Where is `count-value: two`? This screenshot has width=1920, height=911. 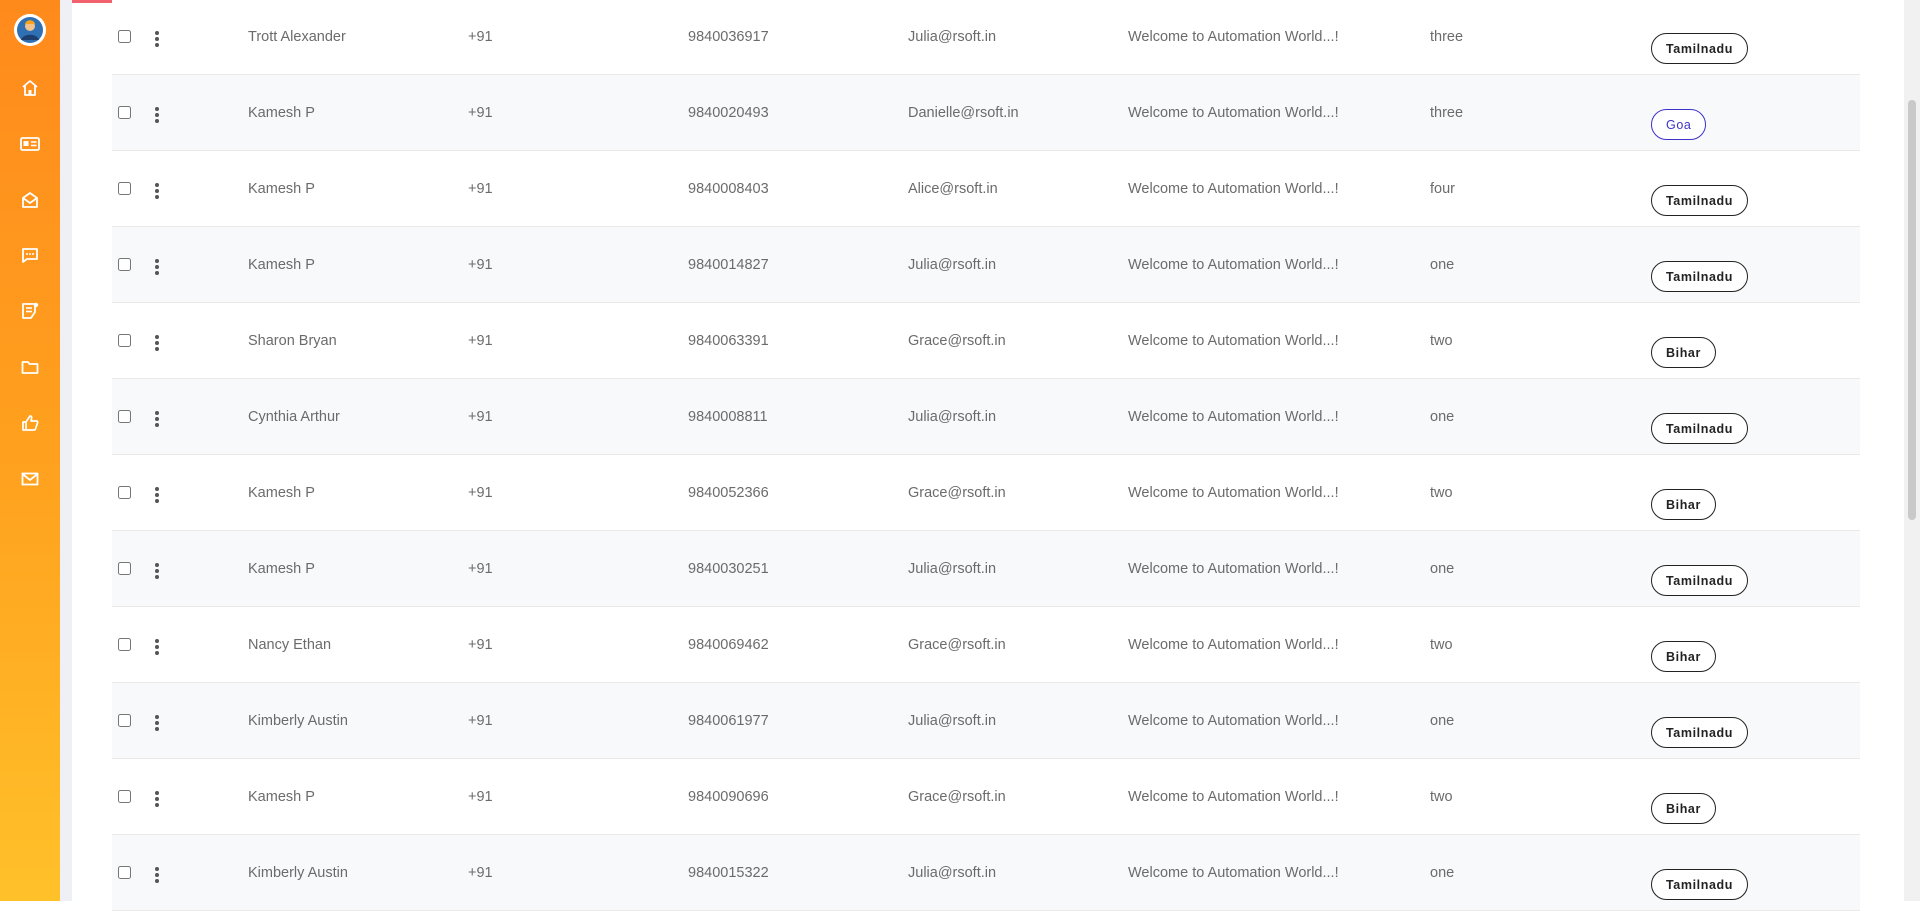
count-value: two is located at coordinates (1441, 645).